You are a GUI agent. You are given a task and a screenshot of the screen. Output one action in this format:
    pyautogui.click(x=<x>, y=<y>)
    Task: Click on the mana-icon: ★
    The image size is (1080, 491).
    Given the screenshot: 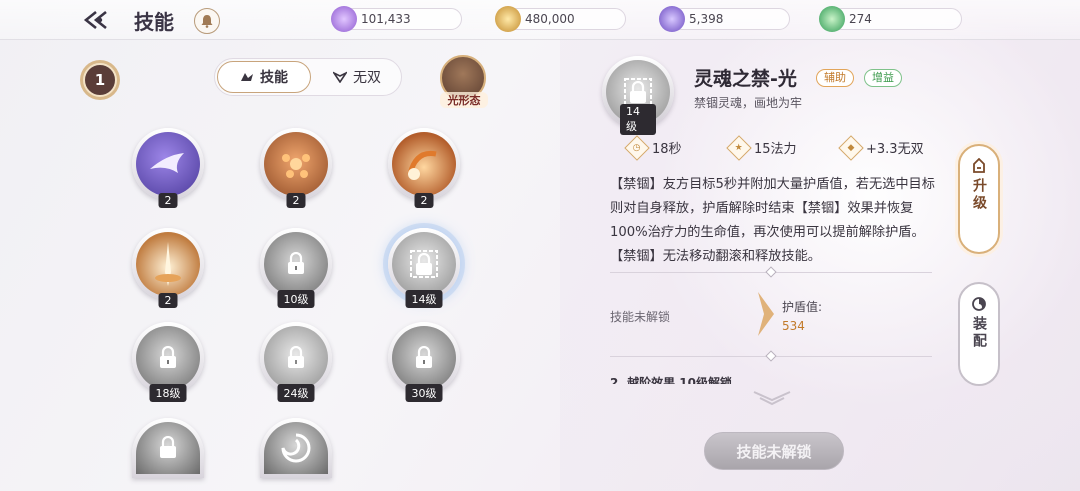 What is the action you would take?
    pyautogui.click(x=739, y=147)
    